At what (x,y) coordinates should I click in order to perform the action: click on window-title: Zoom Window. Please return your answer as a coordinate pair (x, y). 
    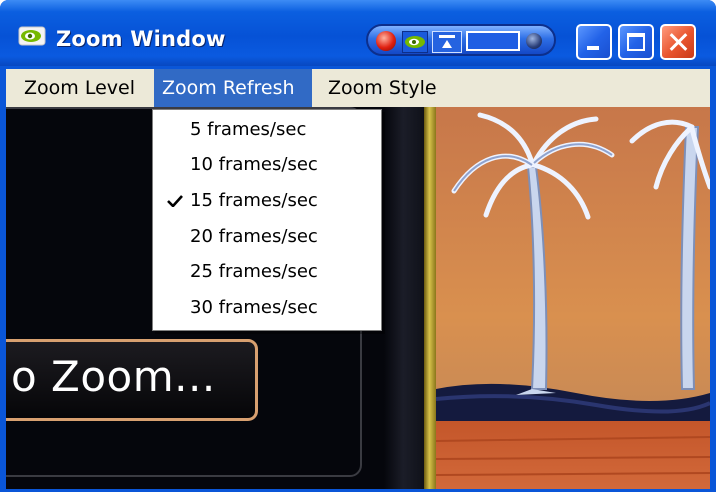
    Looking at the image, I should click on (141, 39).